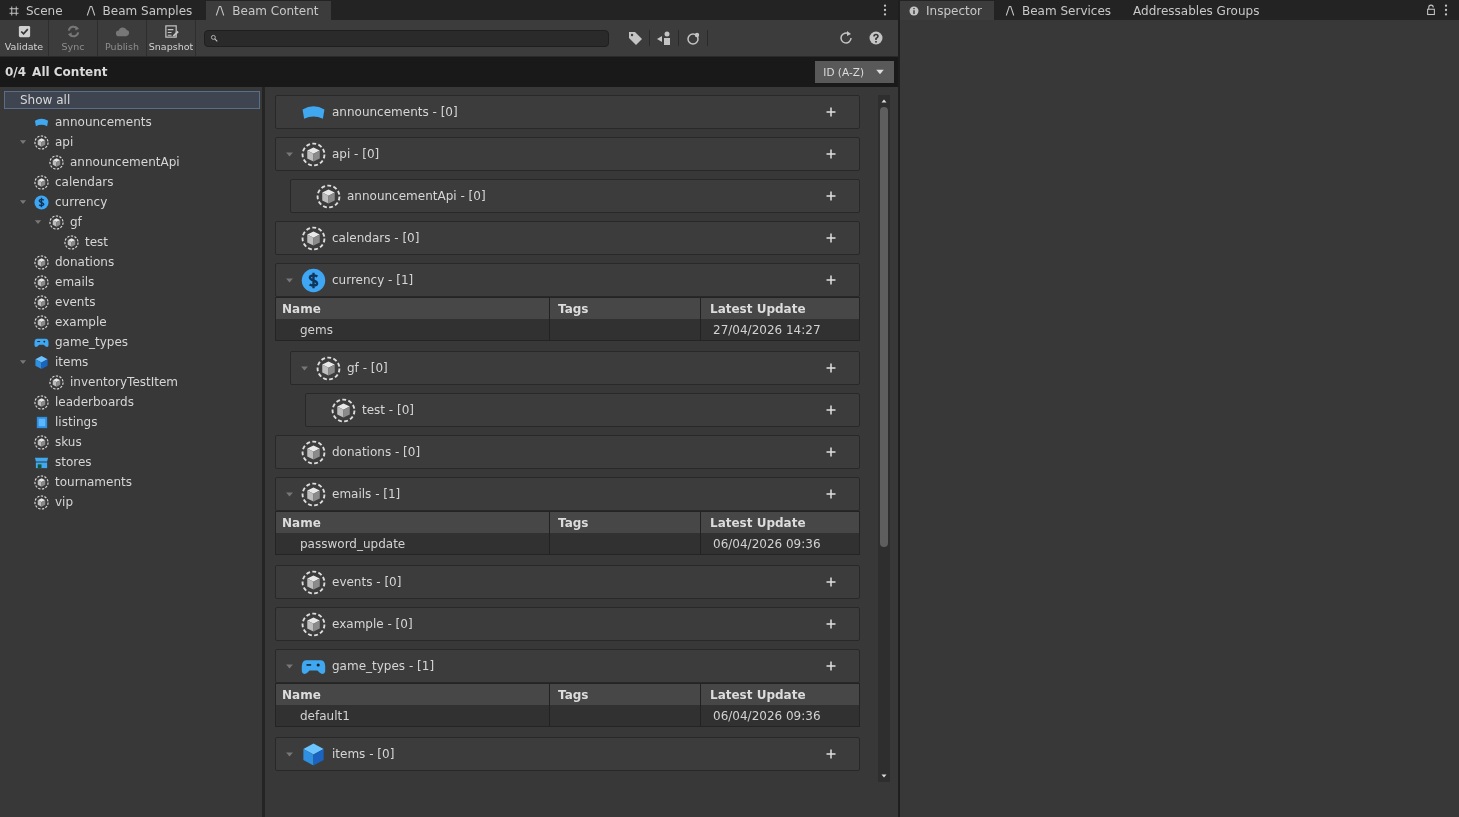 The image size is (1459, 817). What do you see at coordinates (406, 38) in the screenshot?
I see `search-field` at bounding box center [406, 38].